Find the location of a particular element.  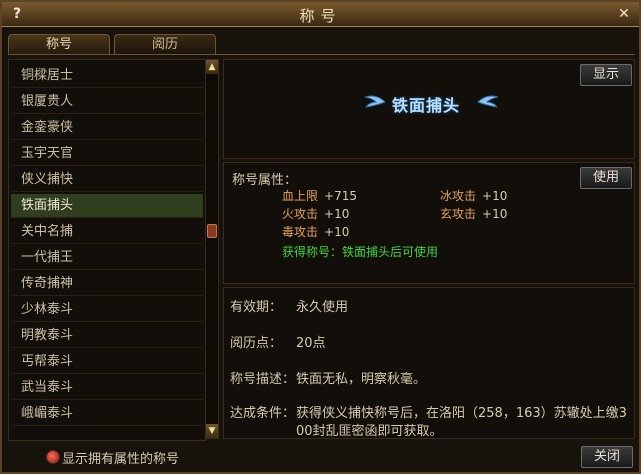

attribute-name: 血上限 is located at coordinates (300, 196).